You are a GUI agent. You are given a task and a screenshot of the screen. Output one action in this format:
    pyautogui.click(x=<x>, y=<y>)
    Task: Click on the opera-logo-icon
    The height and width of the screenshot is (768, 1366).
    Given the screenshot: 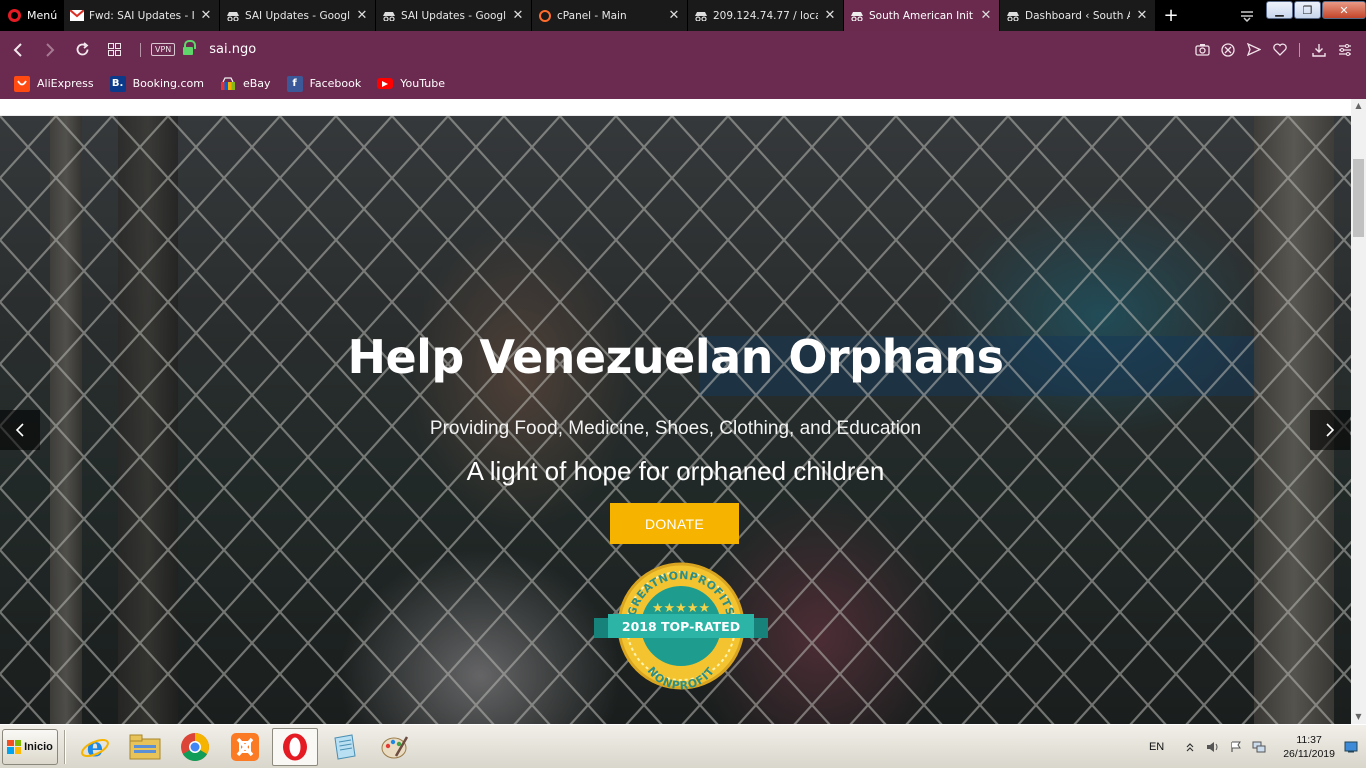 What is the action you would take?
    pyautogui.click(x=14, y=15)
    